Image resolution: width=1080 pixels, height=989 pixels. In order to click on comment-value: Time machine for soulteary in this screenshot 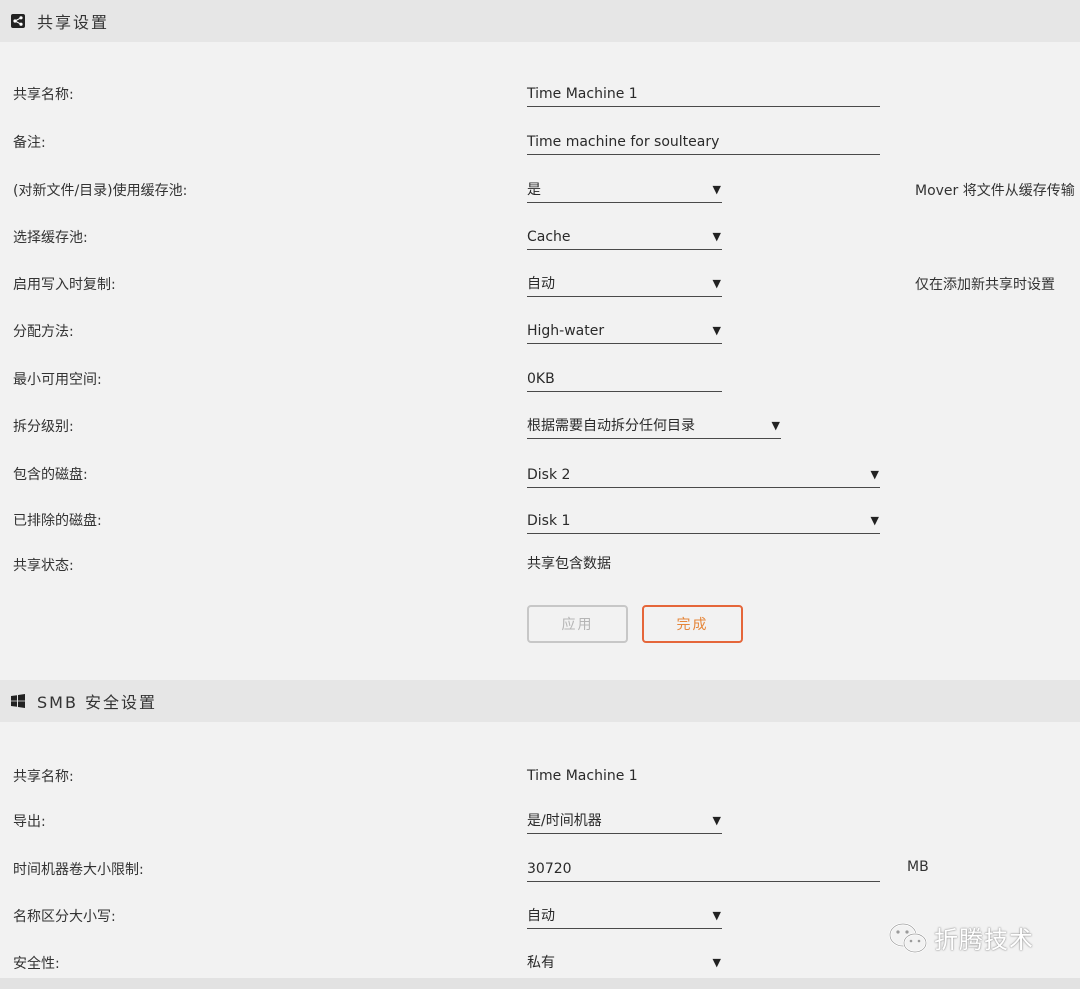, I will do `click(623, 142)`.